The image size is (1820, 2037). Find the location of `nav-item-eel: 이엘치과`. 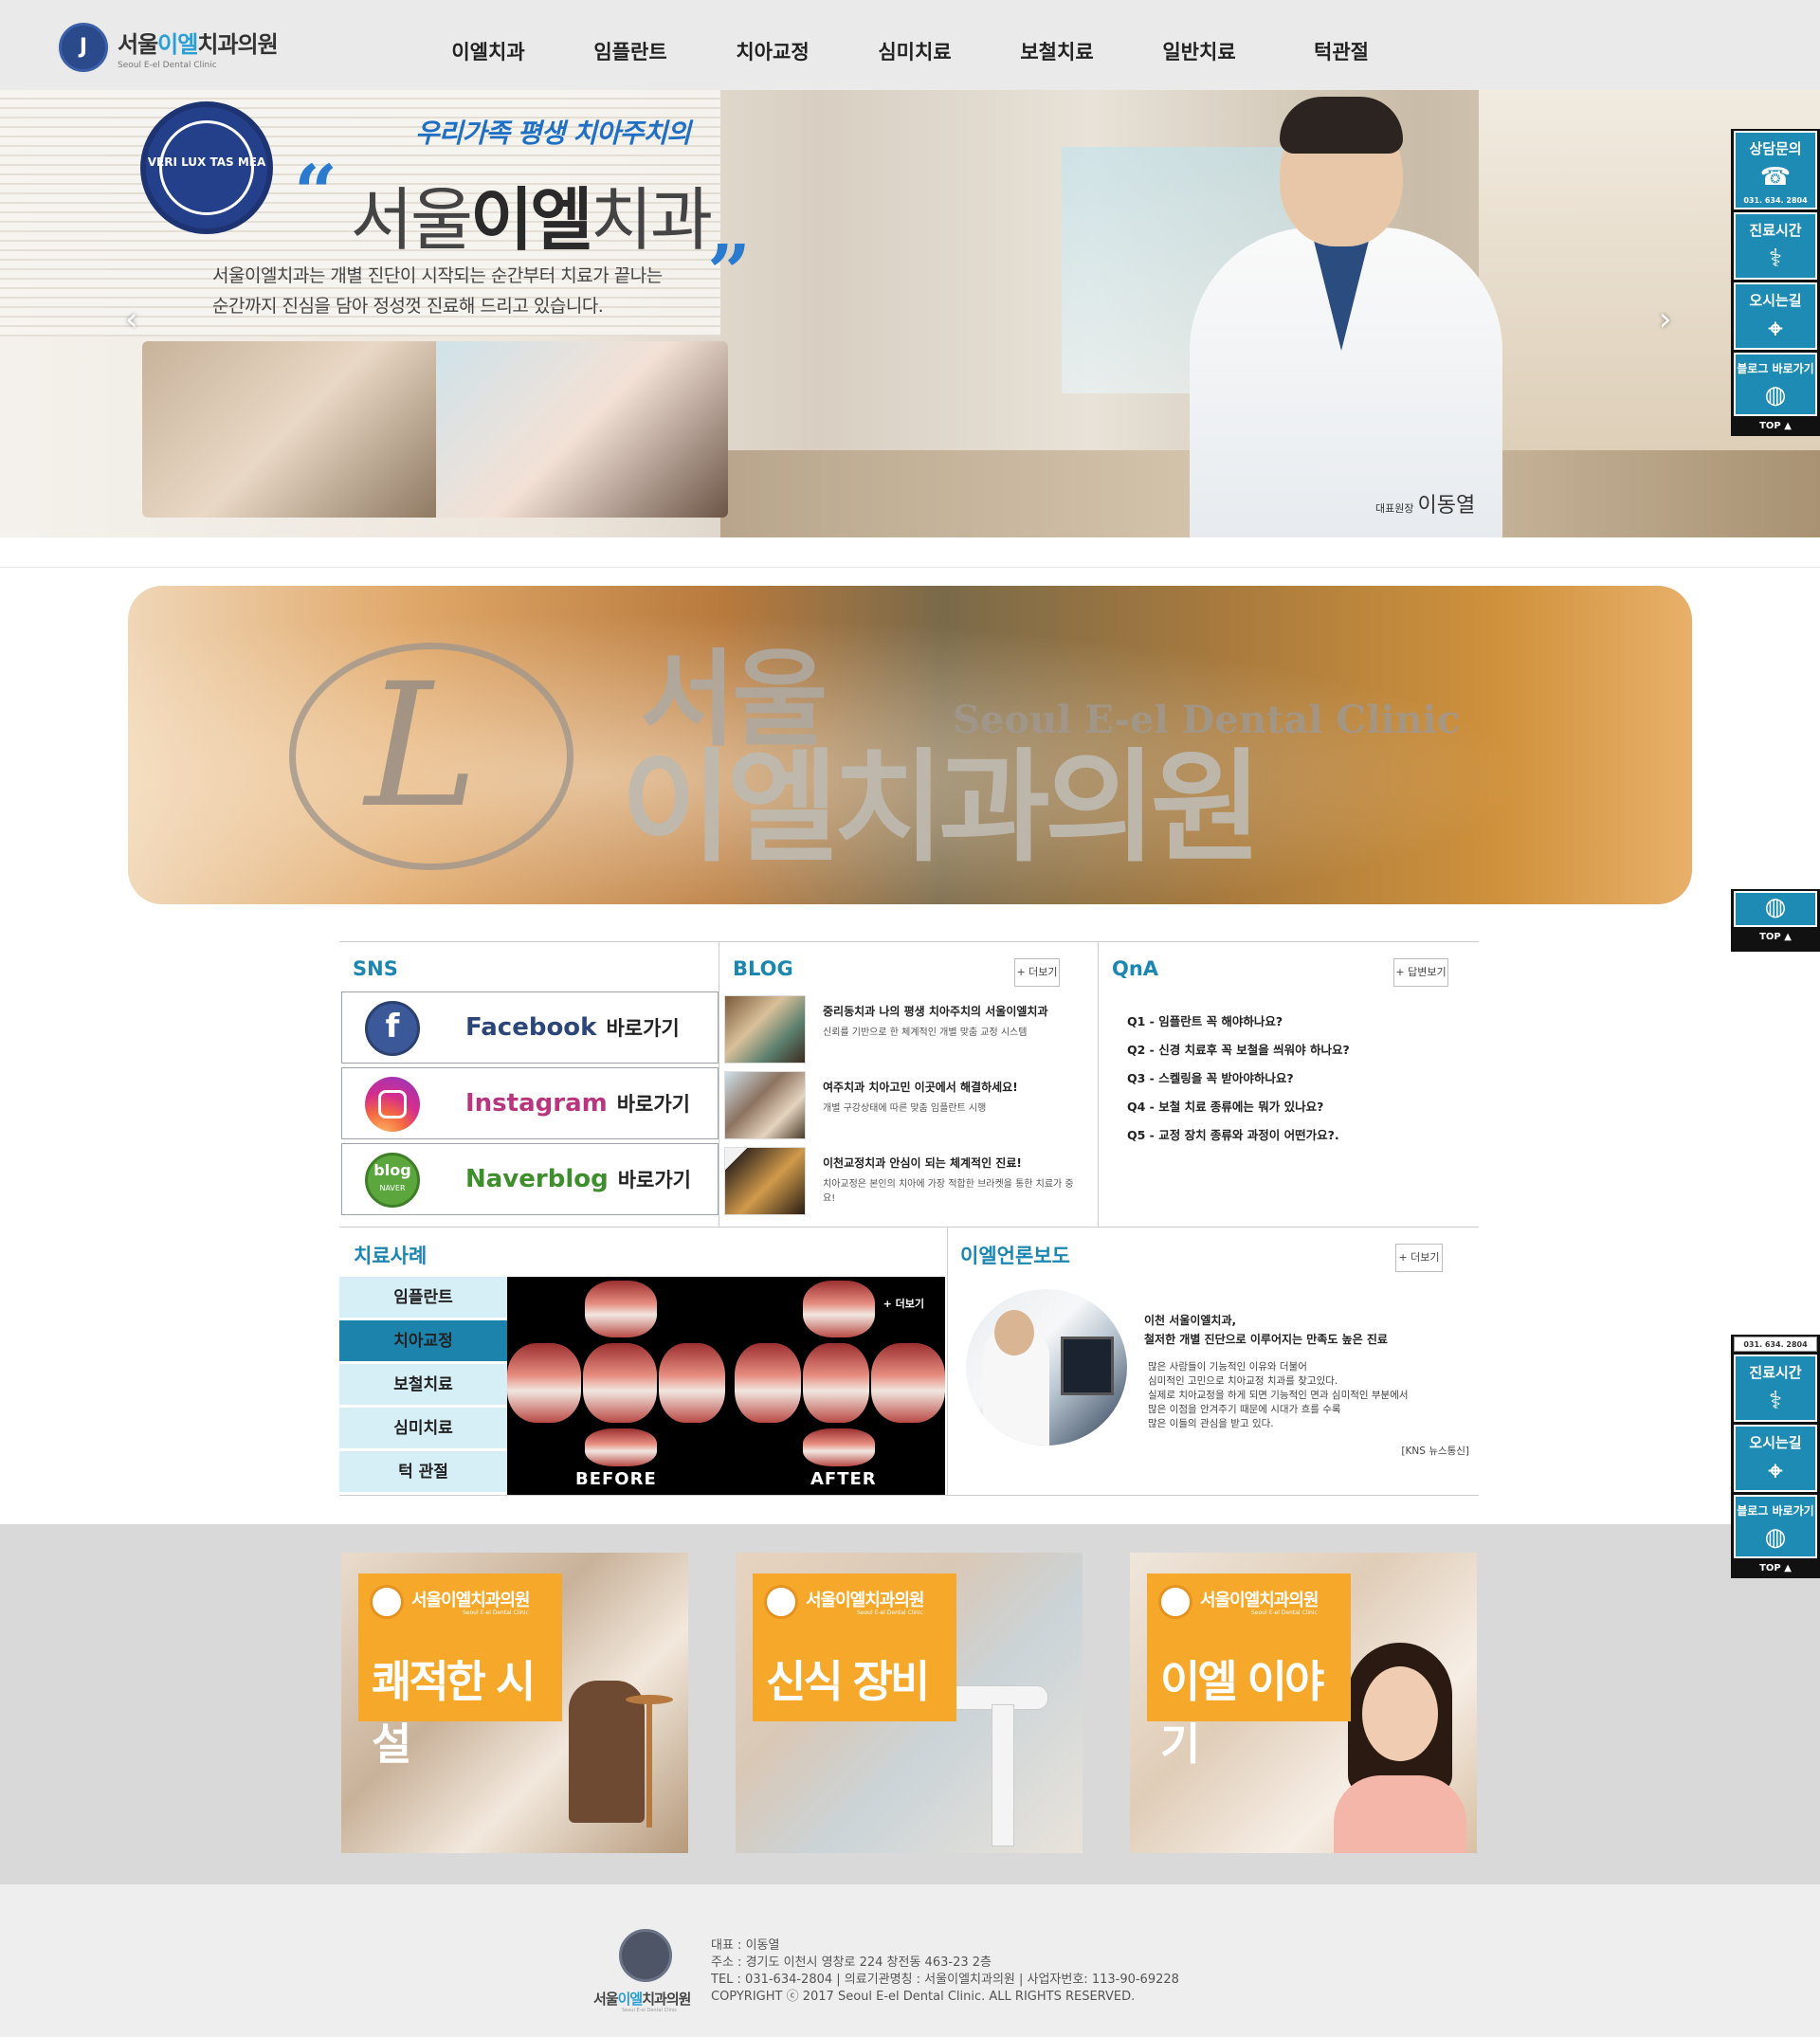

nav-item-eel: 이엘치과 is located at coordinates (488, 45).